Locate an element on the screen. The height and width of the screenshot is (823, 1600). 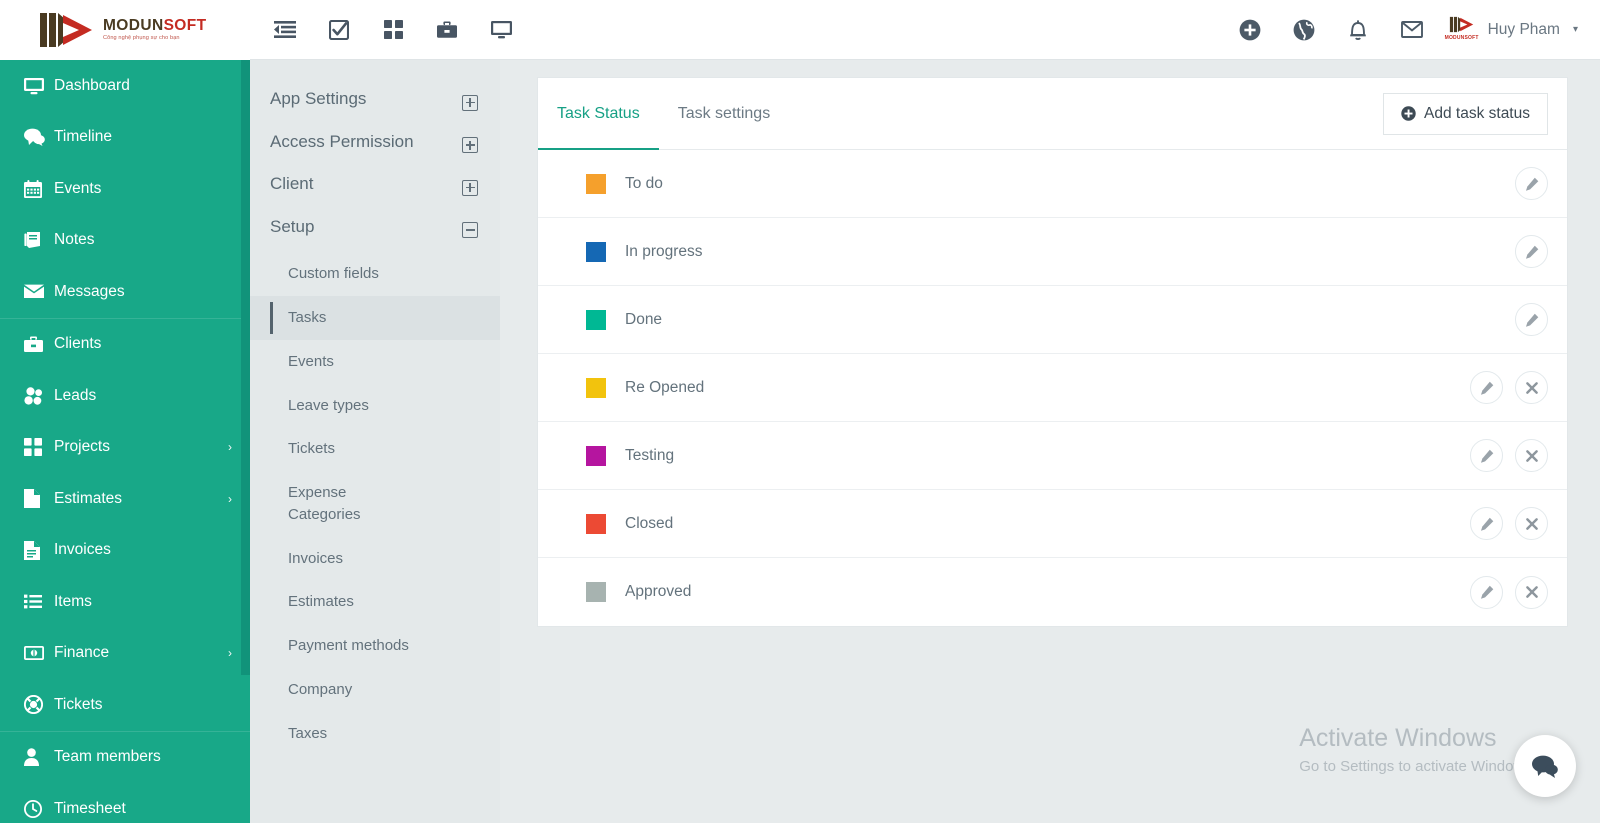
envelope-icon is located at coordinates (1412, 30).